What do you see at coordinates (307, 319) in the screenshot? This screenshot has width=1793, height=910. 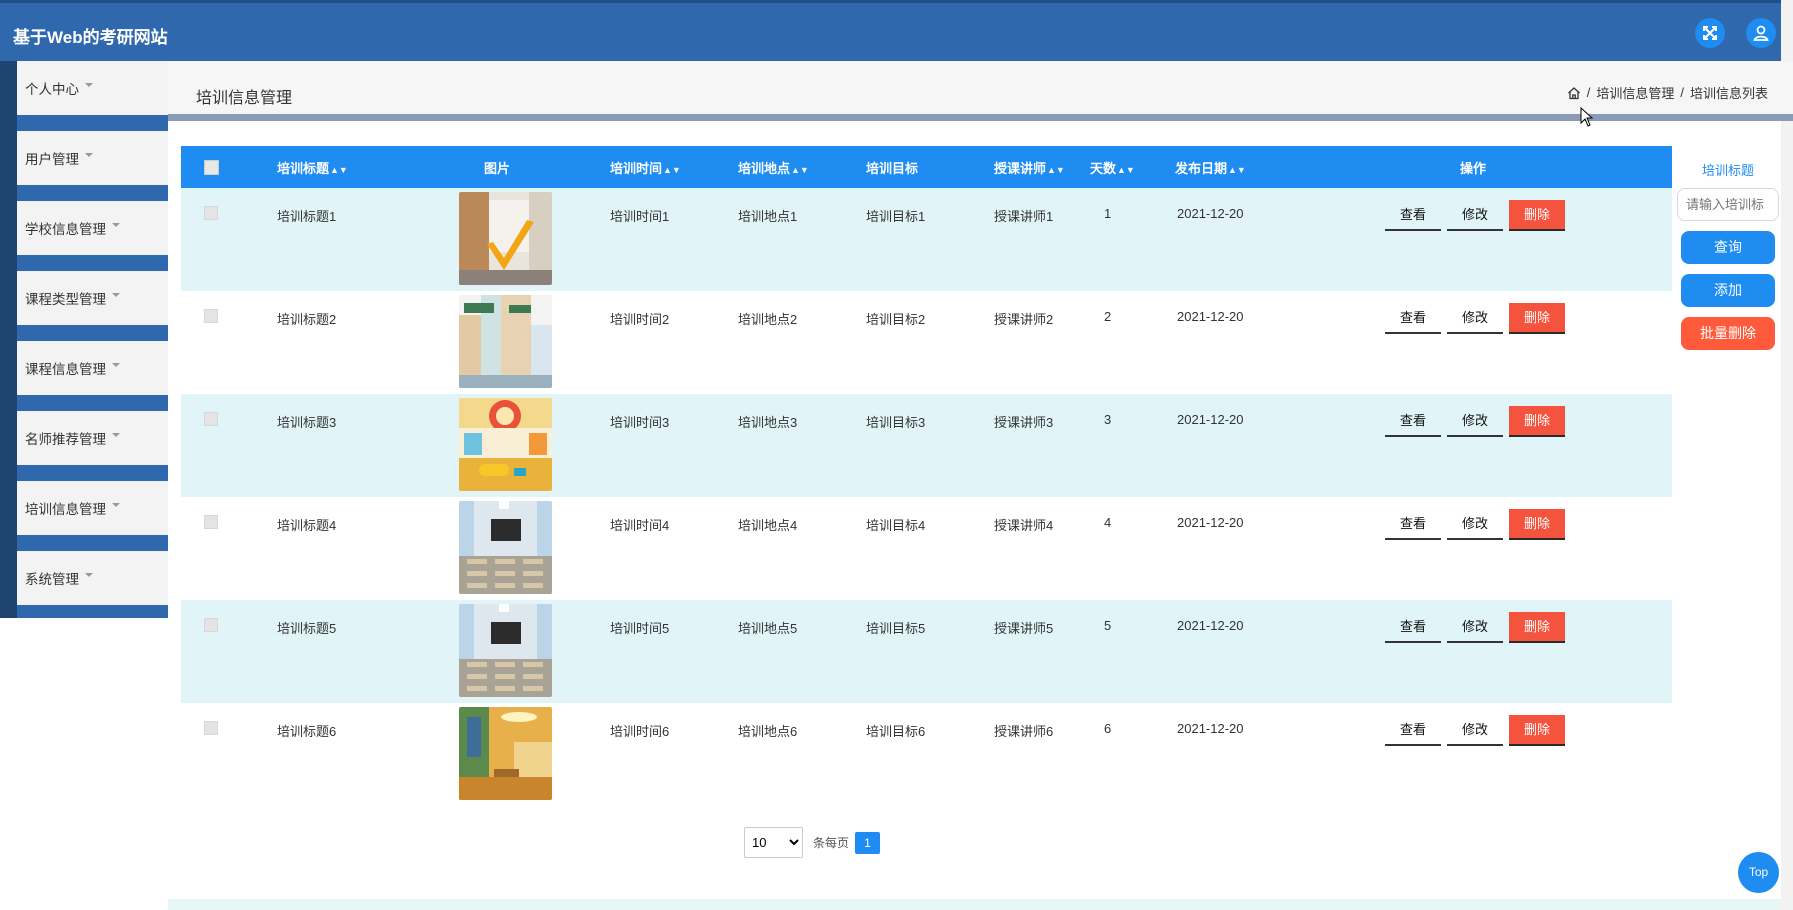 I see `cell-title: 培训标题2` at bounding box center [307, 319].